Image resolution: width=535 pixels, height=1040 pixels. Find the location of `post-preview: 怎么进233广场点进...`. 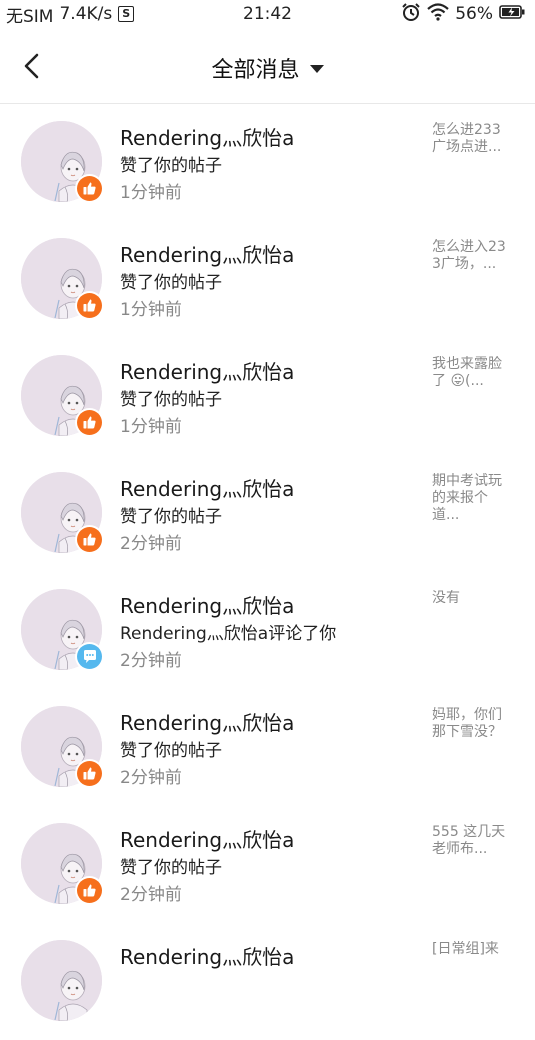

post-preview: 怎么进233广场点进... is located at coordinates (473, 139).